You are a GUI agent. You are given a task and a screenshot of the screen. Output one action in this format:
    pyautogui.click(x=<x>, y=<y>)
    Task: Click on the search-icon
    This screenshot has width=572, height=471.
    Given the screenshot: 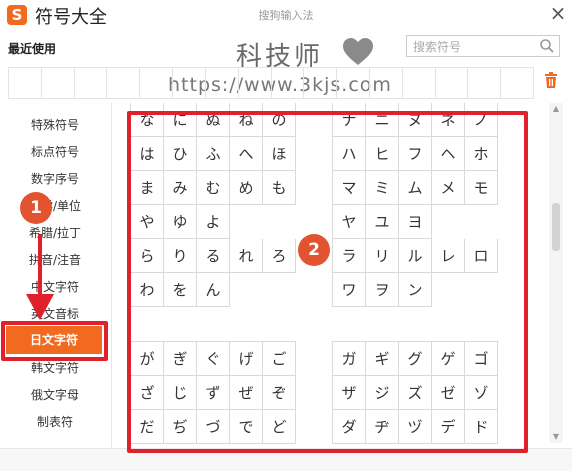 What is the action you would take?
    pyautogui.click(x=547, y=46)
    